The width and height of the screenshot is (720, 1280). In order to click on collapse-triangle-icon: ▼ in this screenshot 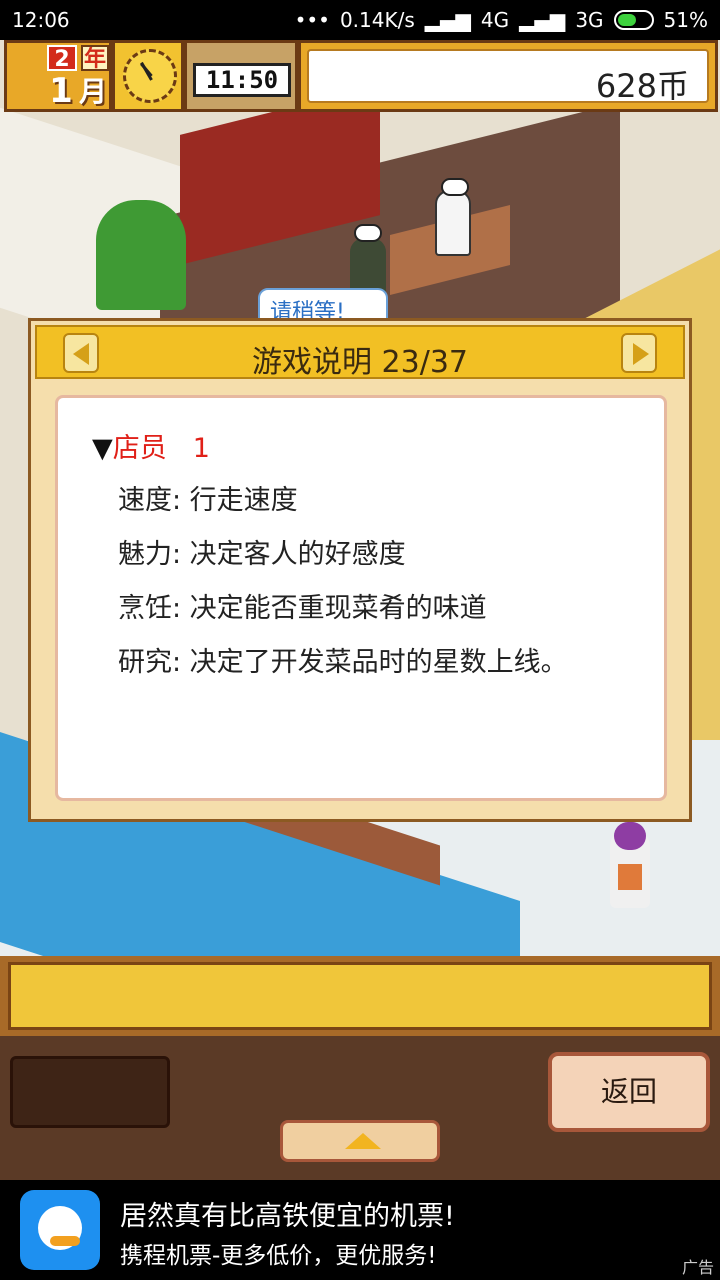, I will do `click(102, 448)`.